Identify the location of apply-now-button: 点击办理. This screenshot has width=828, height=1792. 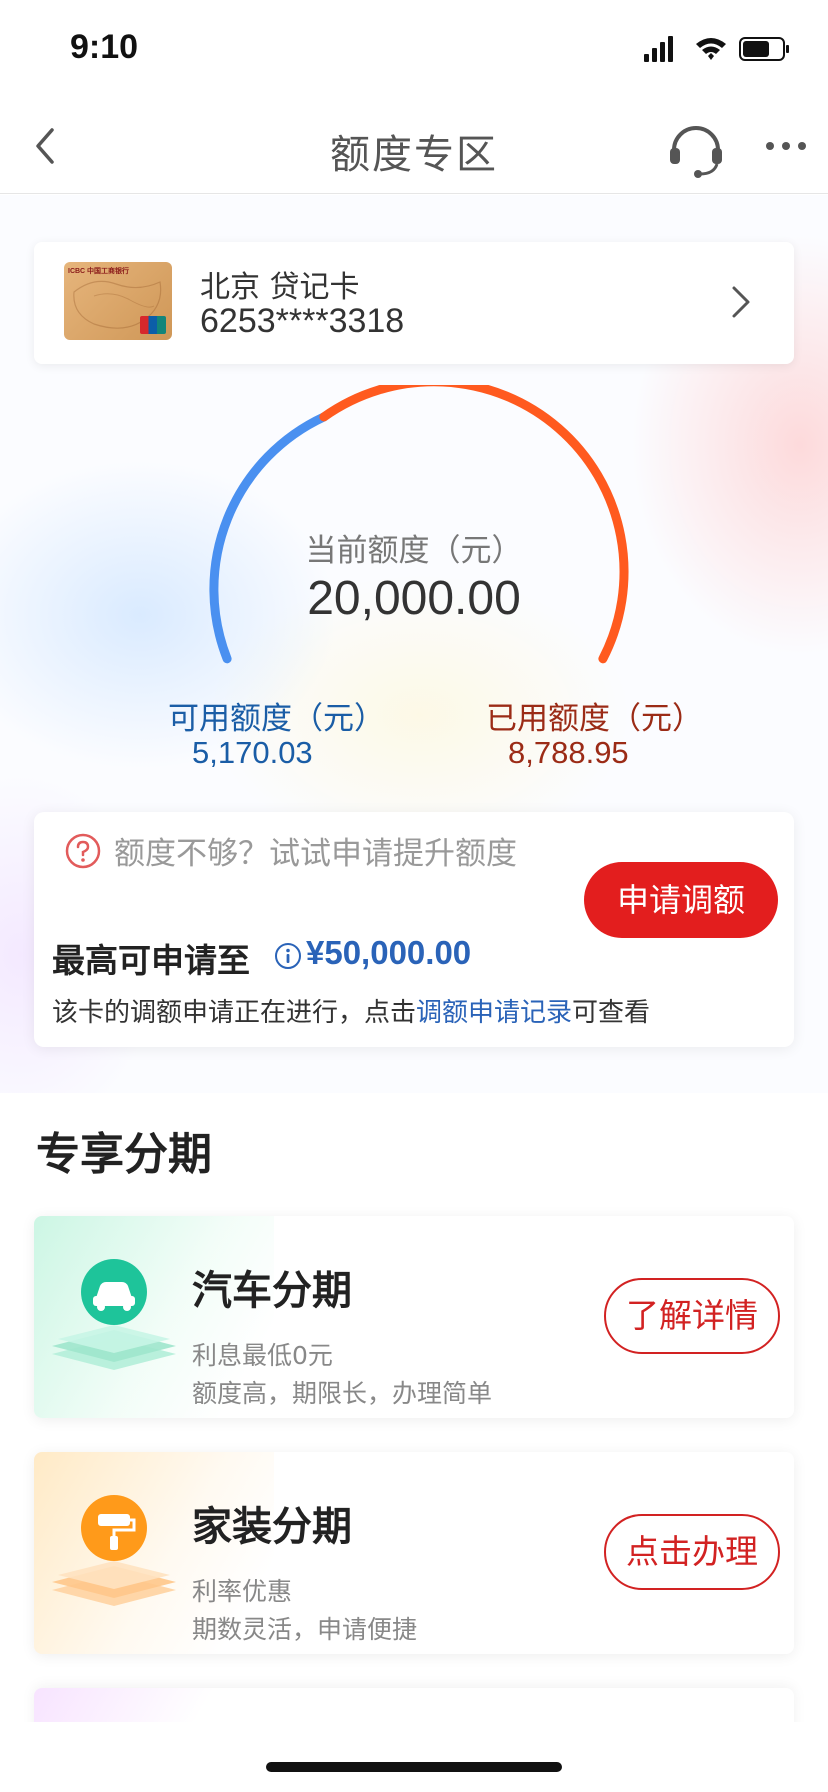
(692, 1552).